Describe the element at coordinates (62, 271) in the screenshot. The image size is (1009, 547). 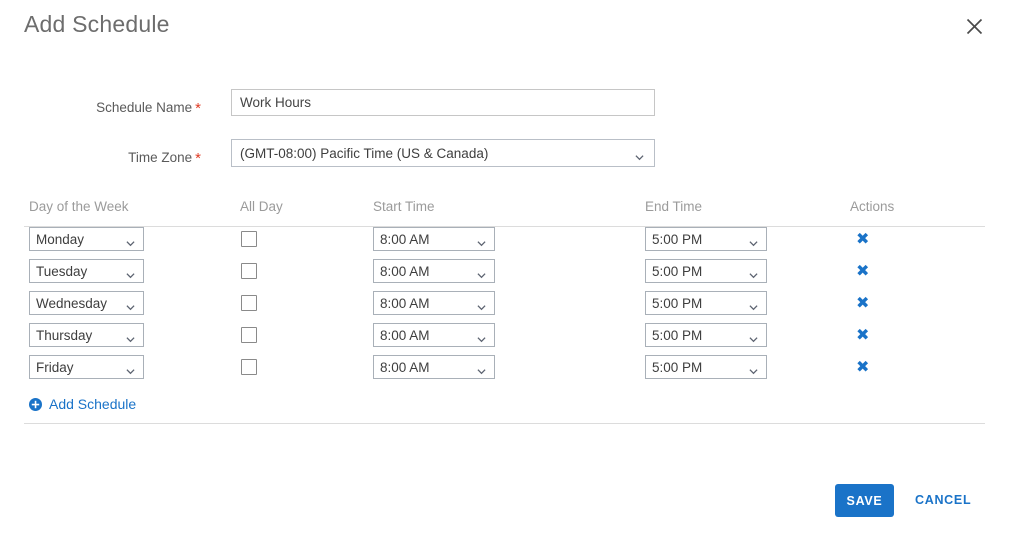
I see `day-value: Tuesday` at that location.